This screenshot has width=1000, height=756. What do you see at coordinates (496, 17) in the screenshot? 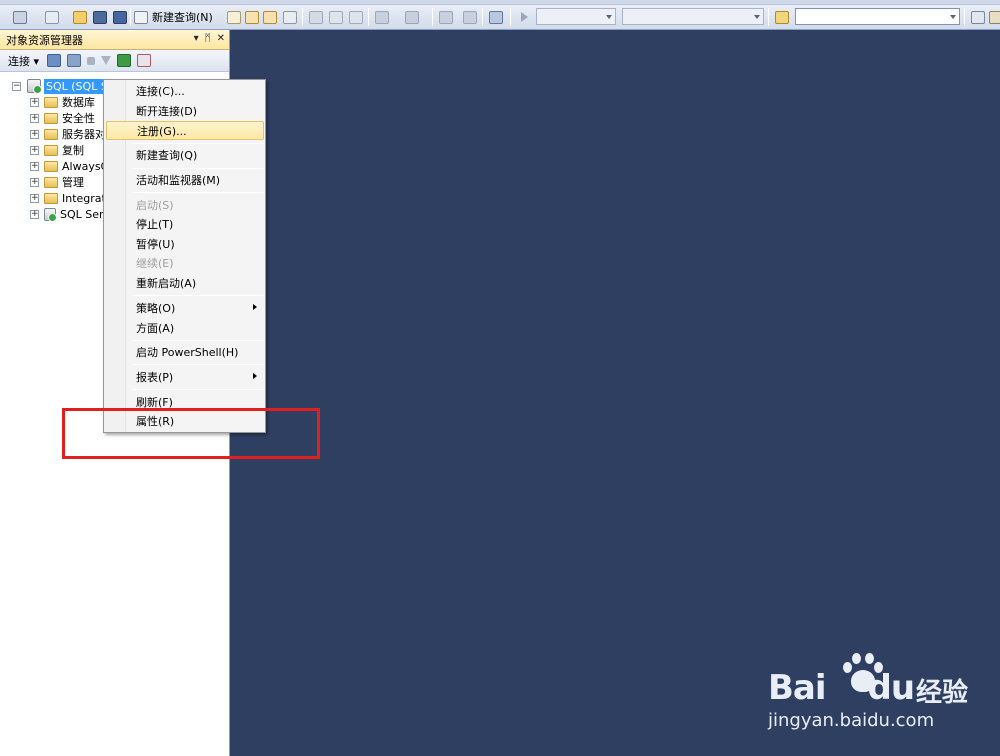
I see `activity-monitor-icon` at bounding box center [496, 17].